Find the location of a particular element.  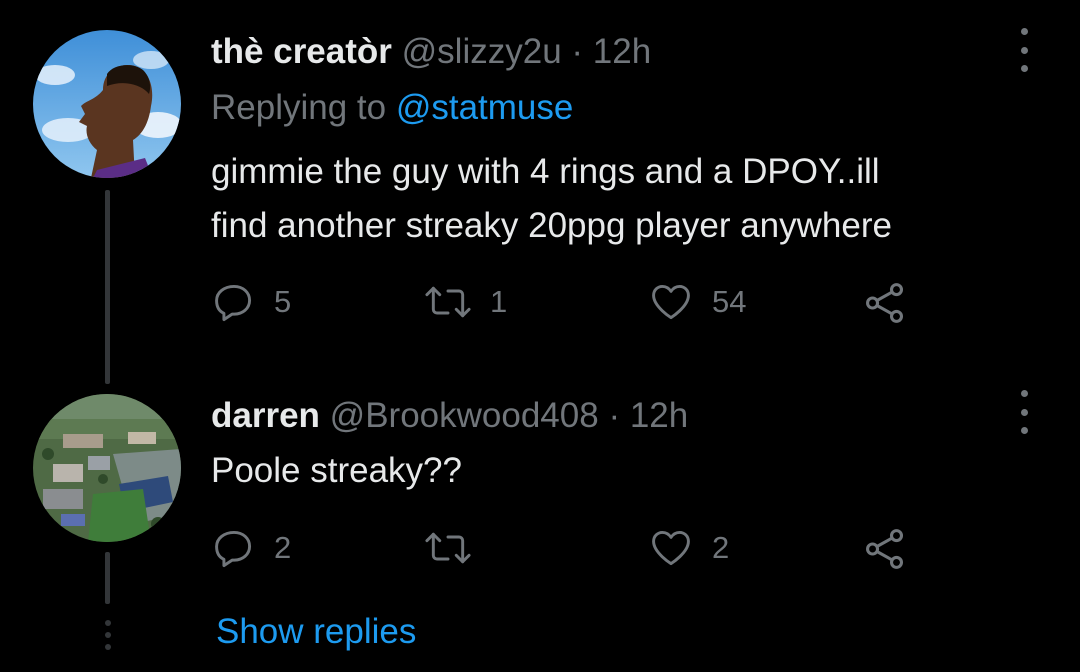

tweet-header: darren @Brookwood408 · 12h is located at coordinates (449, 415).